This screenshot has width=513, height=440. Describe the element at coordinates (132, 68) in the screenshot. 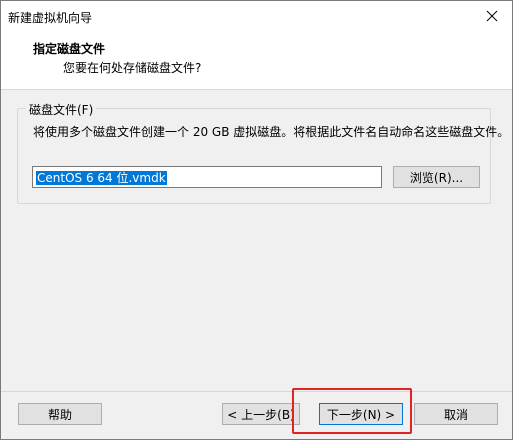

I see `page-subtitle: 您要在何处存储磁盘文件?` at that location.